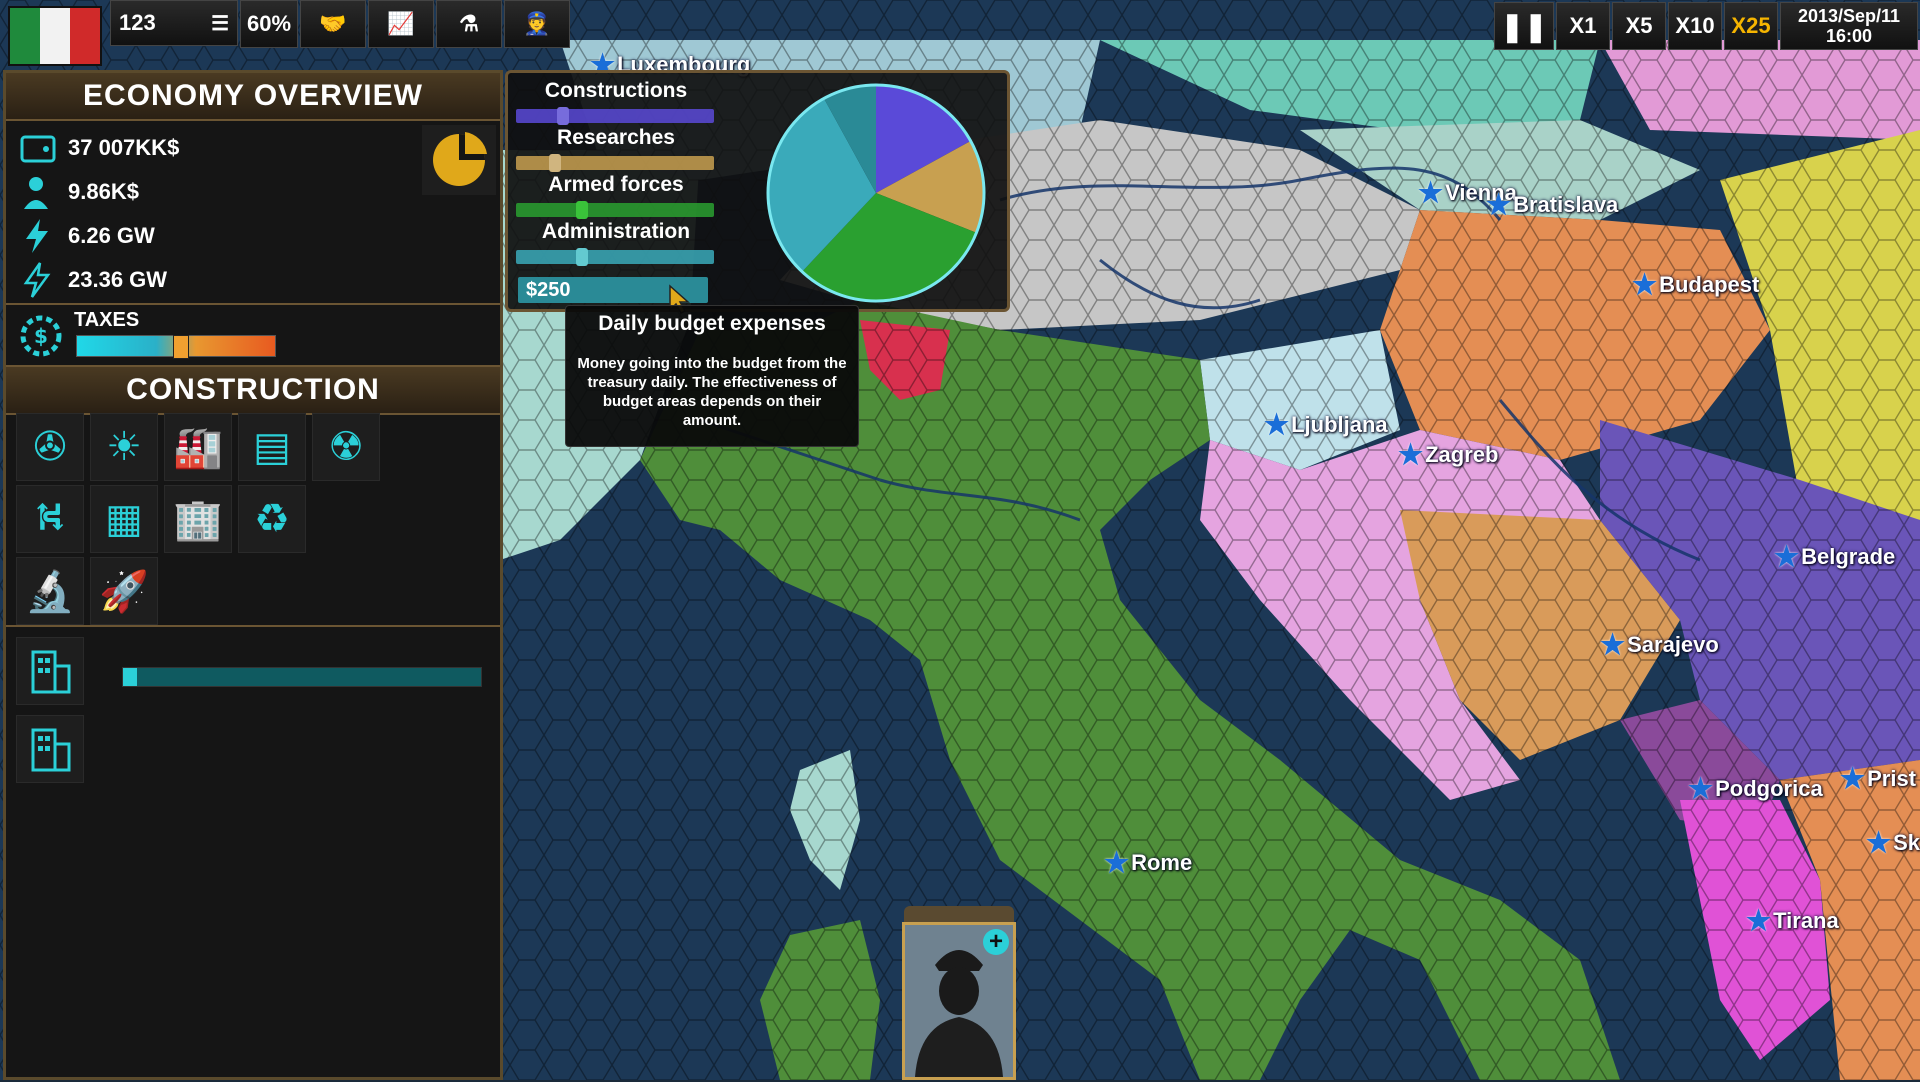 Image resolution: width=1920 pixels, height=1082 pixels. I want to click on construction-rocket-button: 🚀, so click(124, 591).